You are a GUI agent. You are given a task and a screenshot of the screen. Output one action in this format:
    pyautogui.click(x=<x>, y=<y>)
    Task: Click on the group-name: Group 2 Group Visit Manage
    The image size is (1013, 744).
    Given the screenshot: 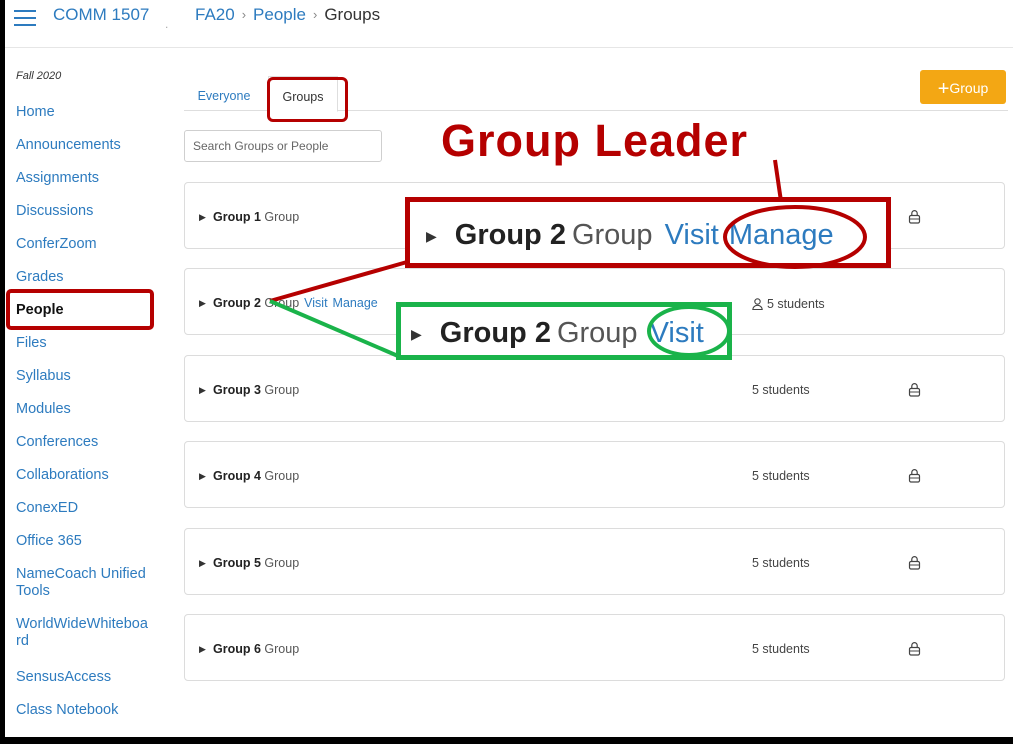 What is the action you would take?
    pyautogui.click(x=295, y=303)
    